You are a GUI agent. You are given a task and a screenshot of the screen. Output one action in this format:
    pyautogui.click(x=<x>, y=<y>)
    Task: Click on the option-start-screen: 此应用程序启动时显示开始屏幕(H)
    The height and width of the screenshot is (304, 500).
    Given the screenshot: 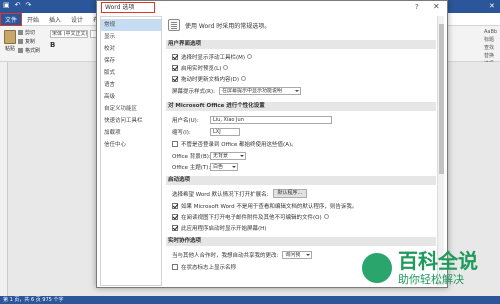 What is the action you would take?
    pyautogui.click(x=219, y=227)
    